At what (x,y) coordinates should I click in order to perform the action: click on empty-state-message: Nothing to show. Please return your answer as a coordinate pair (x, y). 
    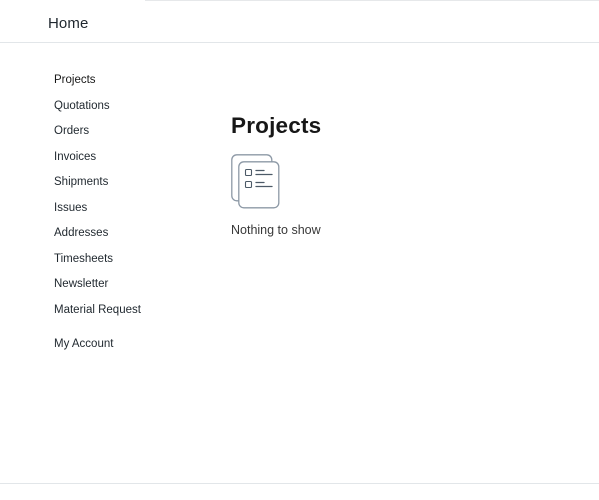
    Looking at the image, I should click on (276, 230).